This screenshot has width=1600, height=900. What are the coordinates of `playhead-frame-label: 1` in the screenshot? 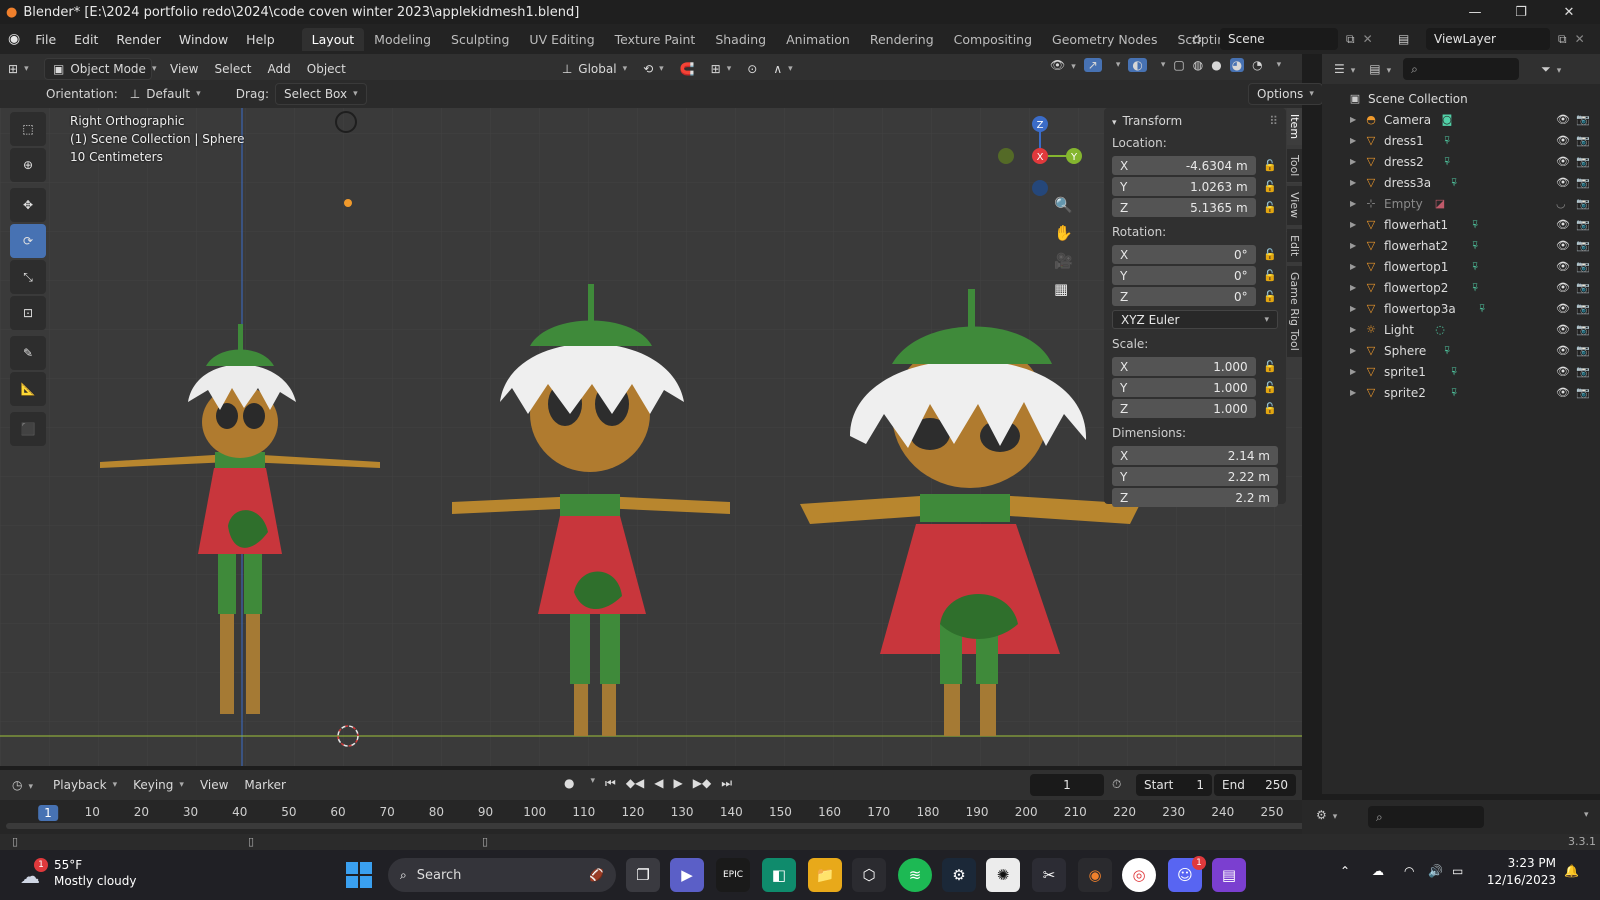 It's located at (48, 813).